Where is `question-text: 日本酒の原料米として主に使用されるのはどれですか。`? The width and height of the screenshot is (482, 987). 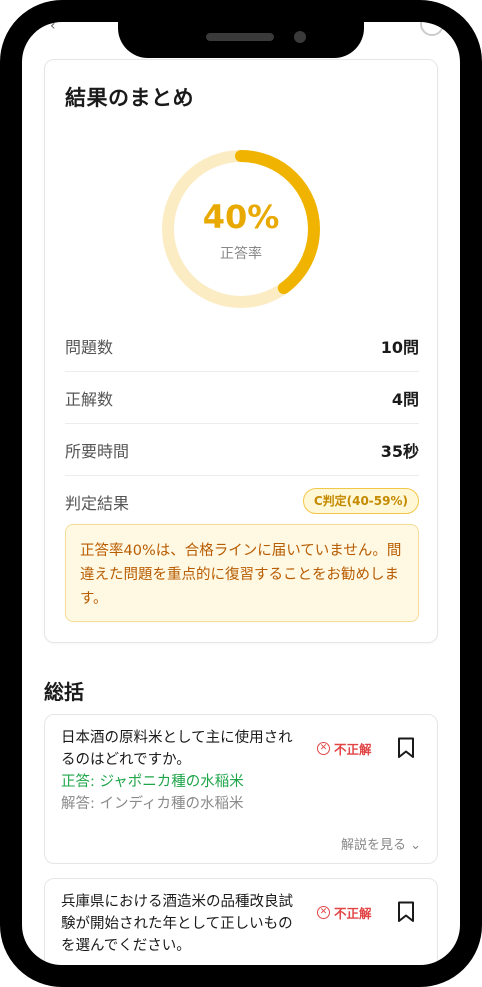 question-text: 日本酒の原料米として主に使用されるのはどれですか。 is located at coordinates (177, 749).